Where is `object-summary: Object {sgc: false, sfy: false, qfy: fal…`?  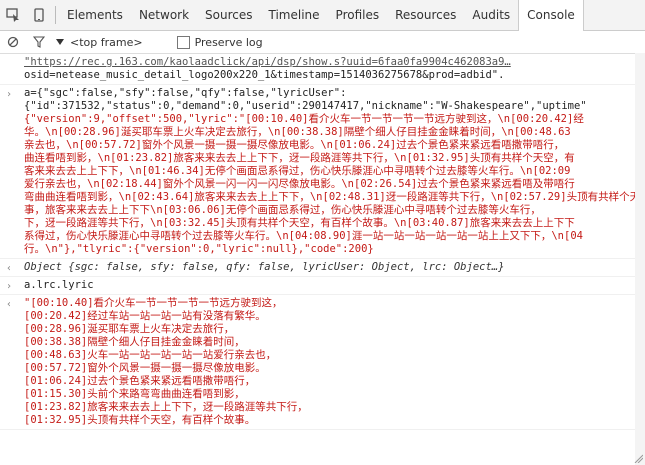
object-summary: Object {sgc: false, sfy: false, qfy: fal… is located at coordinates (331, 267).